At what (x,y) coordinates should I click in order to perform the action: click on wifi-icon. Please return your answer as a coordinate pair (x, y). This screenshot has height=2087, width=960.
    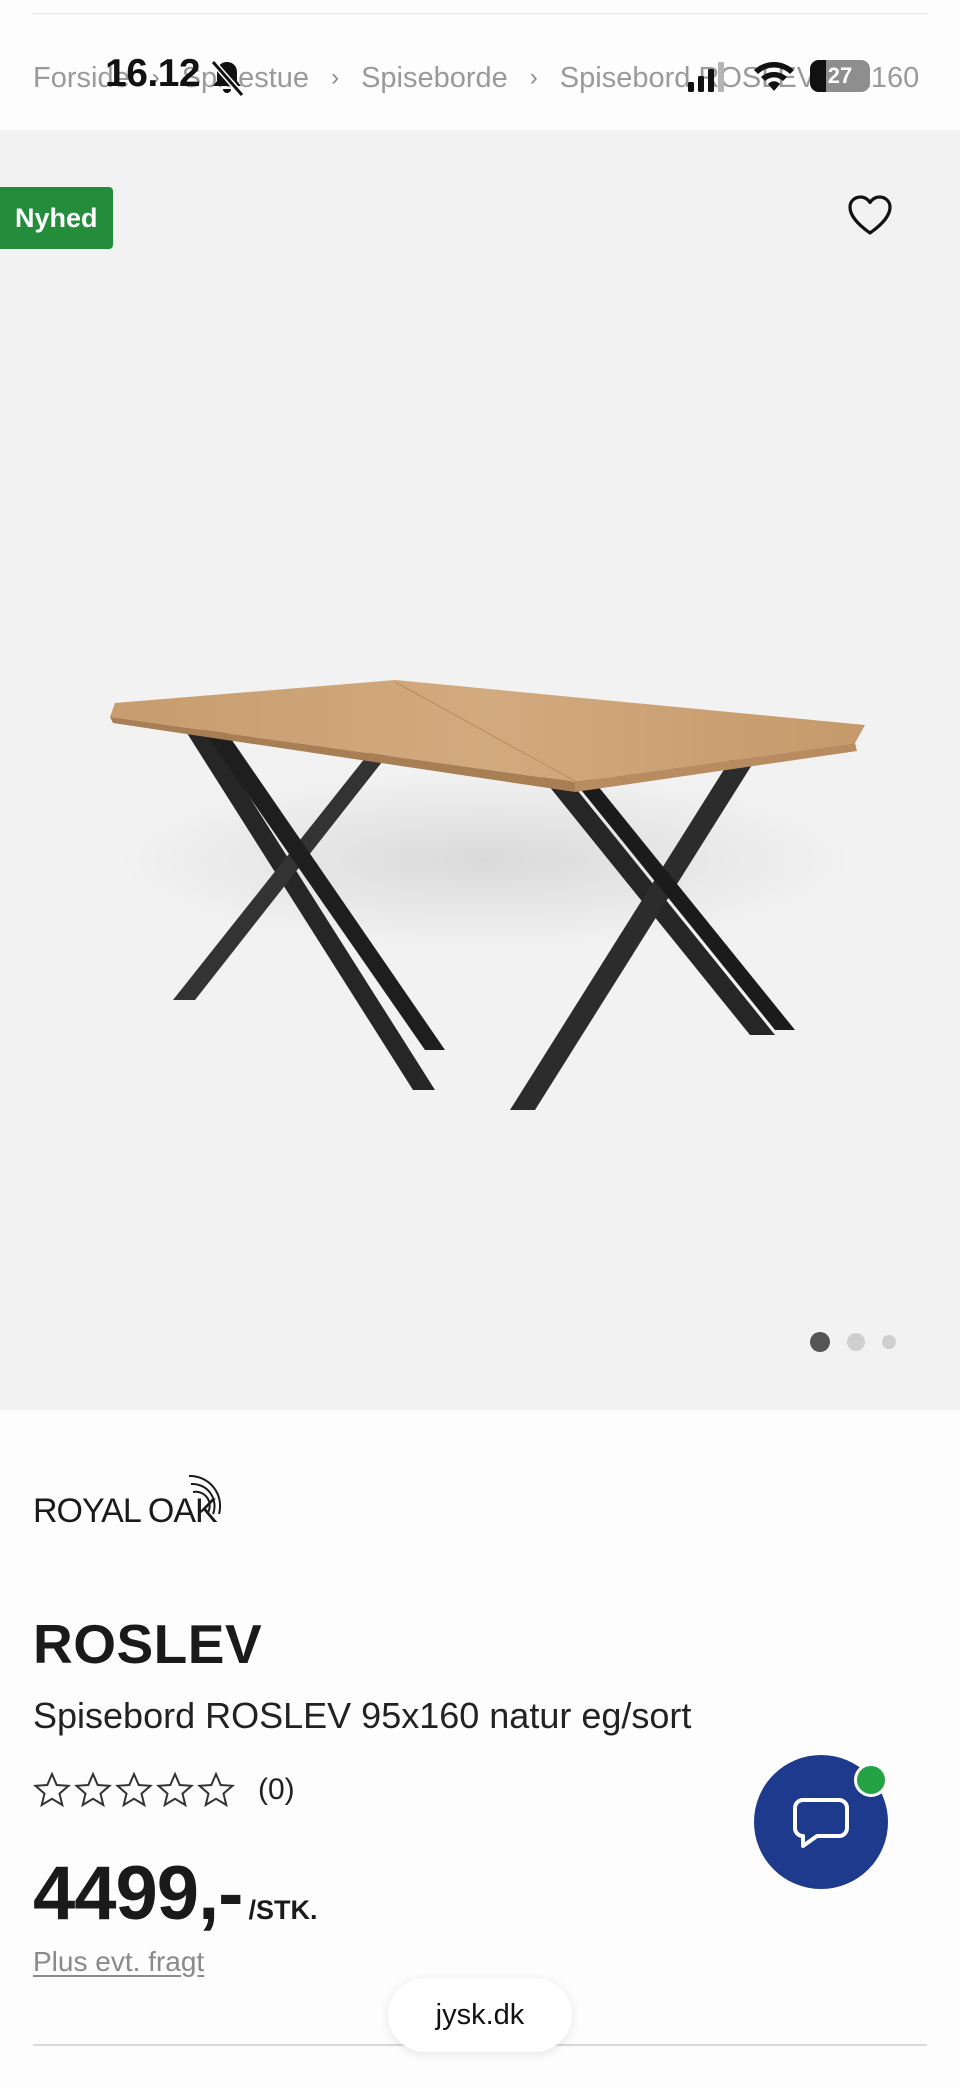
    Looking at the image, I should click on (774, 76).